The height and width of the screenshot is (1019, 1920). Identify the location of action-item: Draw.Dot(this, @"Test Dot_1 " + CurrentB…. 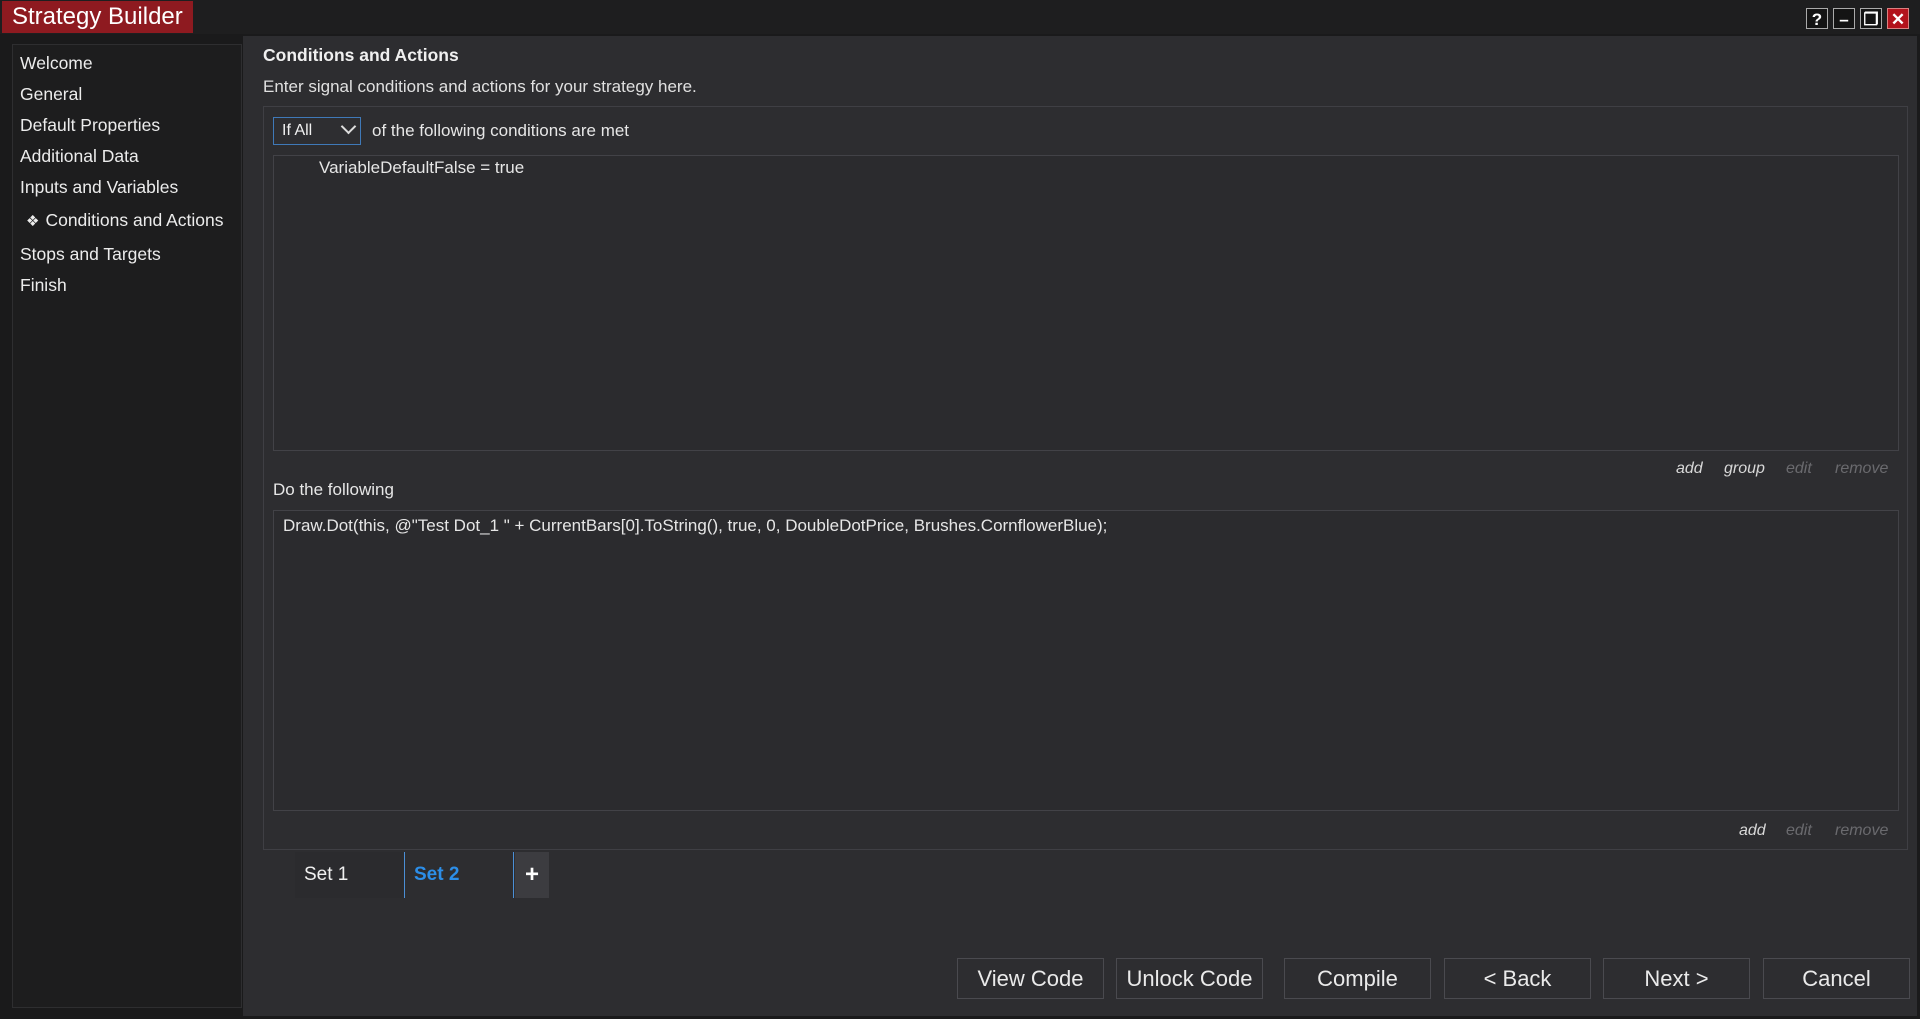
(695, 526).